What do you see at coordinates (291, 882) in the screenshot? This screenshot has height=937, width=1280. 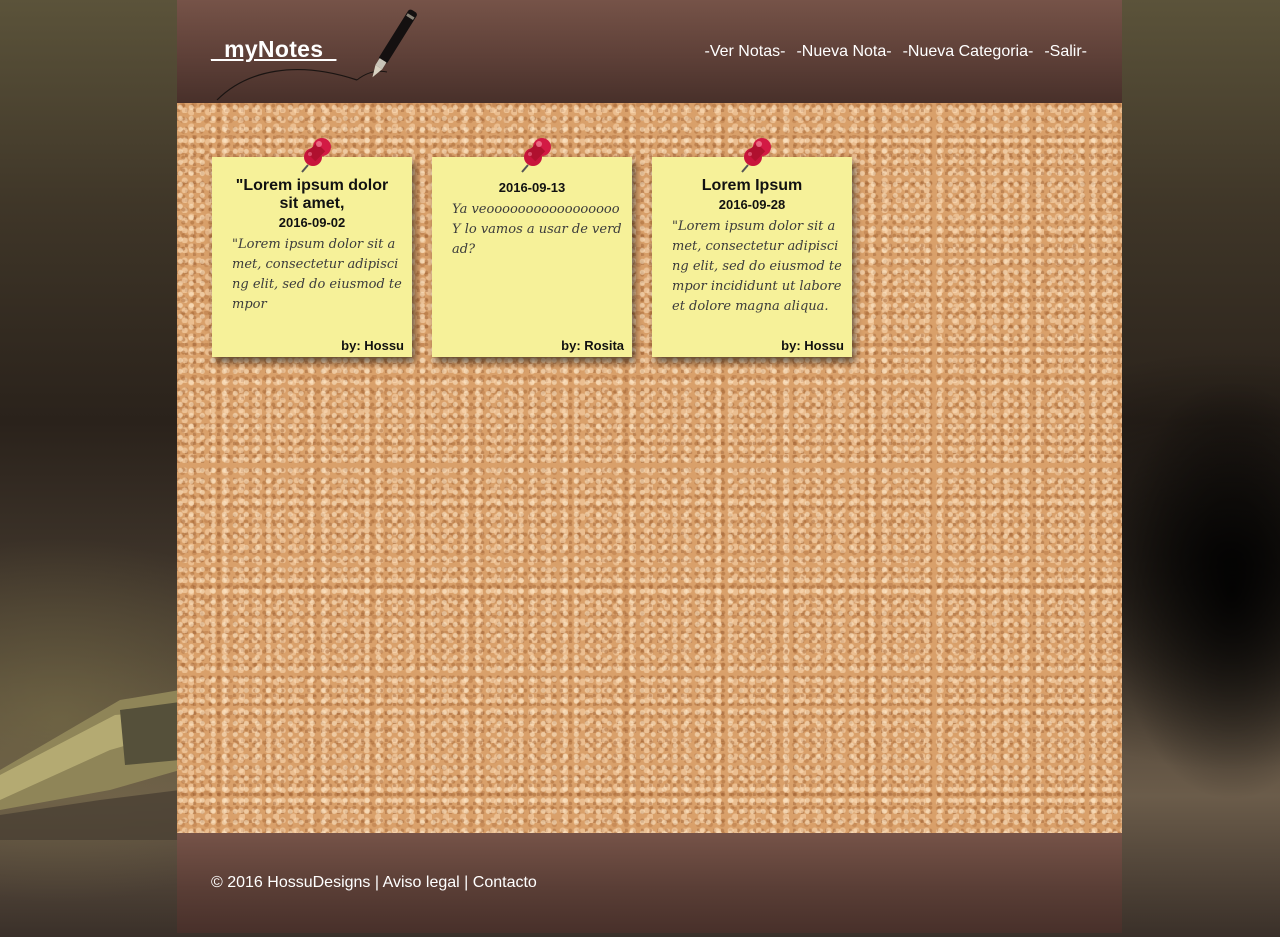 I see `copyright: © 2016 HossuDesigns` at bounding box center [291, 882].